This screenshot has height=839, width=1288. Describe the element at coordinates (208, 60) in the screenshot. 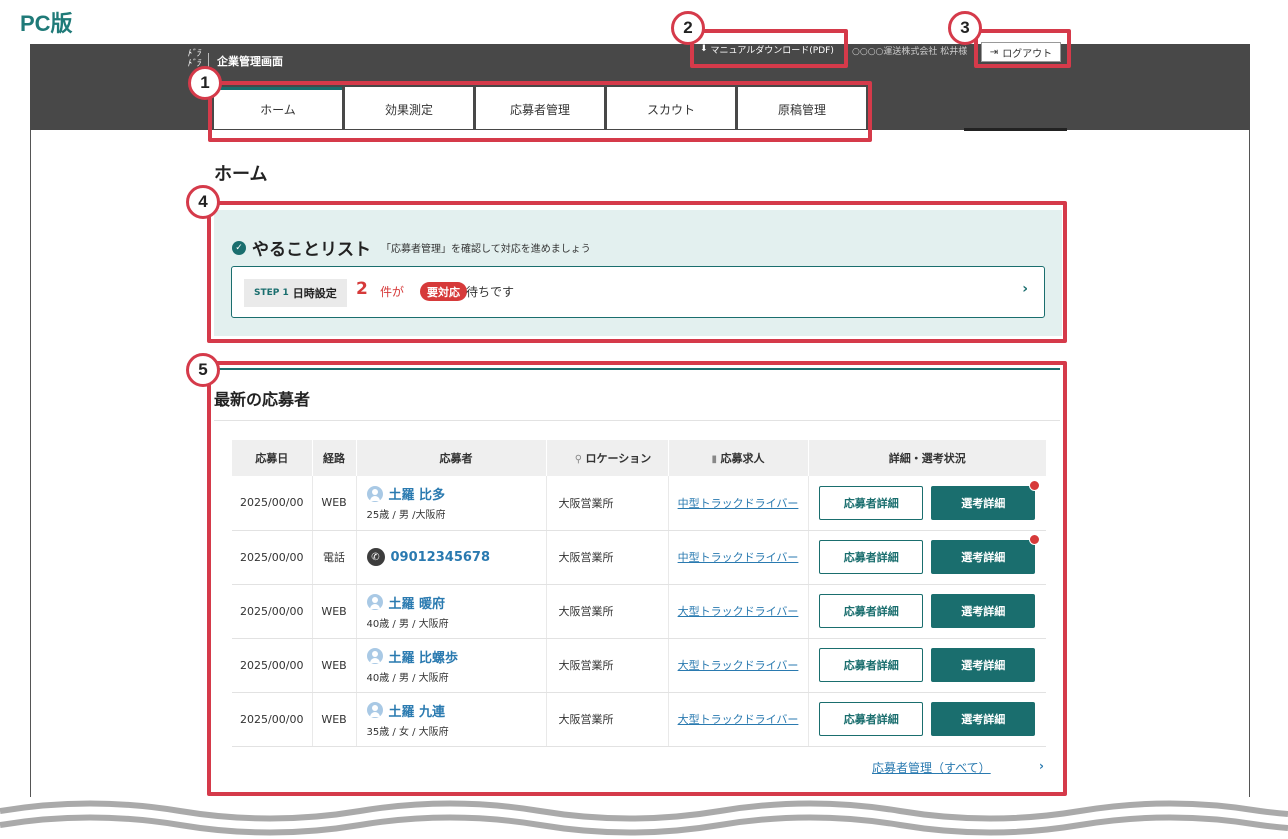

I see `logo-separator` at that location.